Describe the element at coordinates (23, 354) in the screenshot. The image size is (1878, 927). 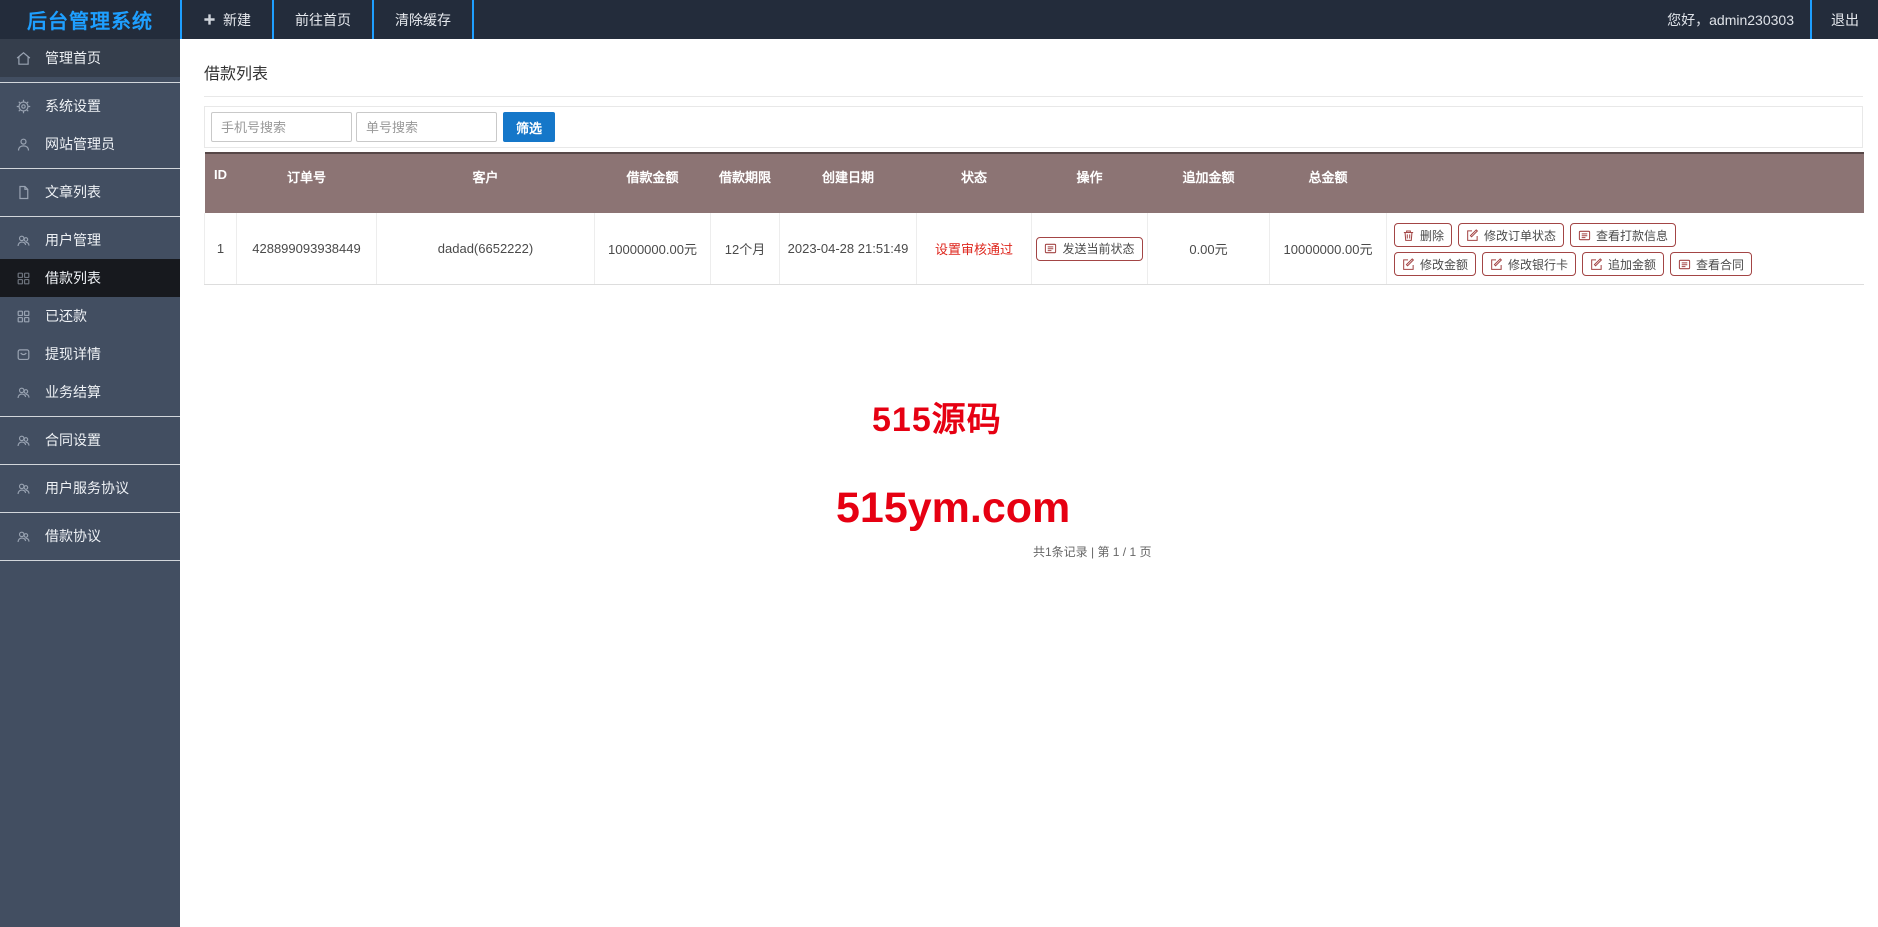
I see `box-icon` at that location.